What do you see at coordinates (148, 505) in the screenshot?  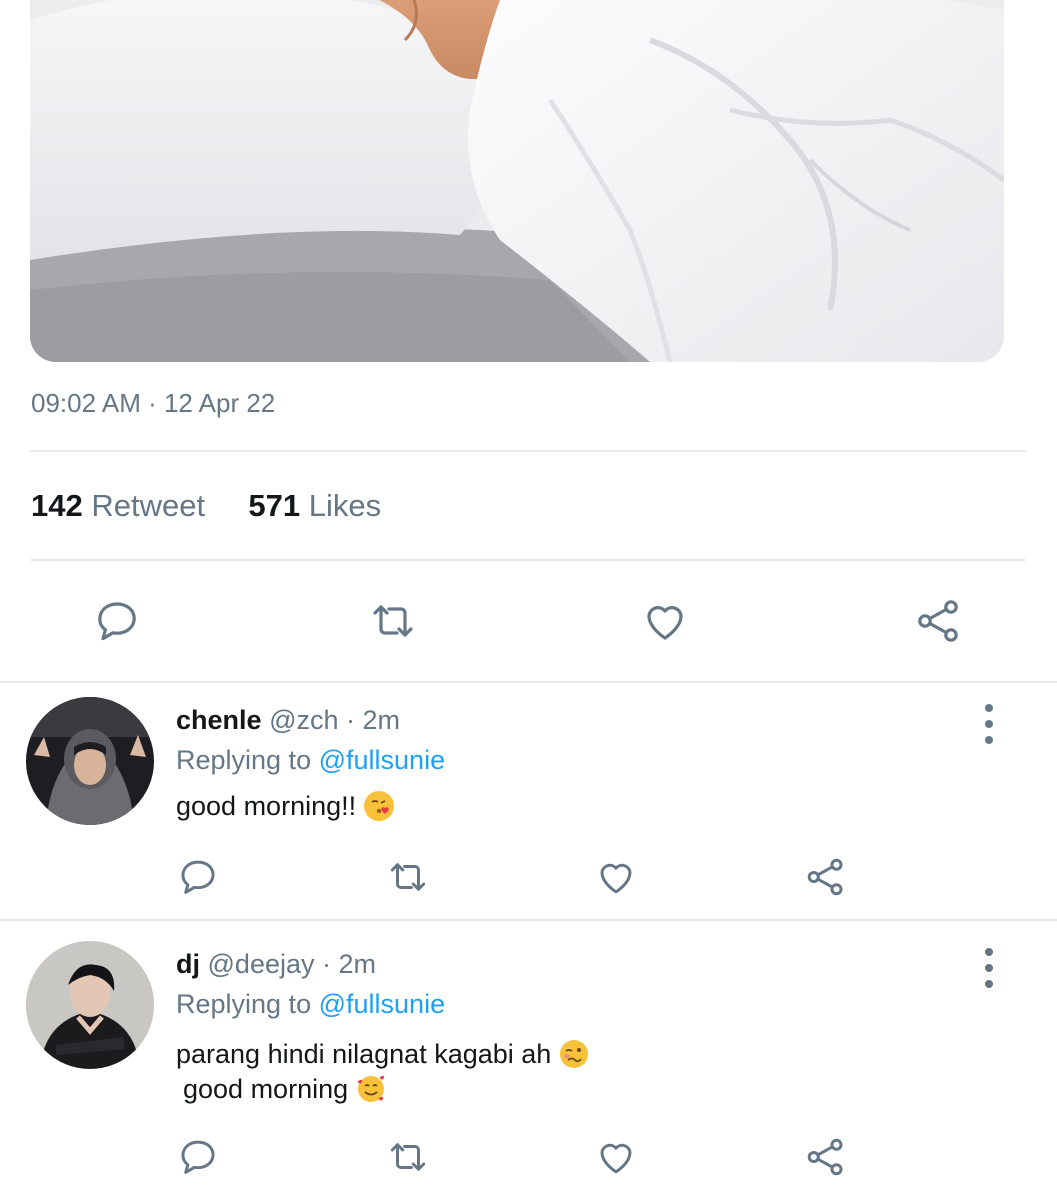 I see `retweet-label: Retweet` at bounding box center [148, 505].